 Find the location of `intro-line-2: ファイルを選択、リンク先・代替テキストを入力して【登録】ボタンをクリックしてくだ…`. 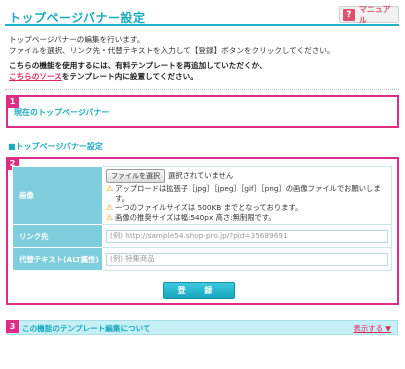

intro-line-2: ファイルを選択、リンク先・代替テキストを入力して【登録】ボタンをクリックしてくだ… is located at coordinates (172, 50).